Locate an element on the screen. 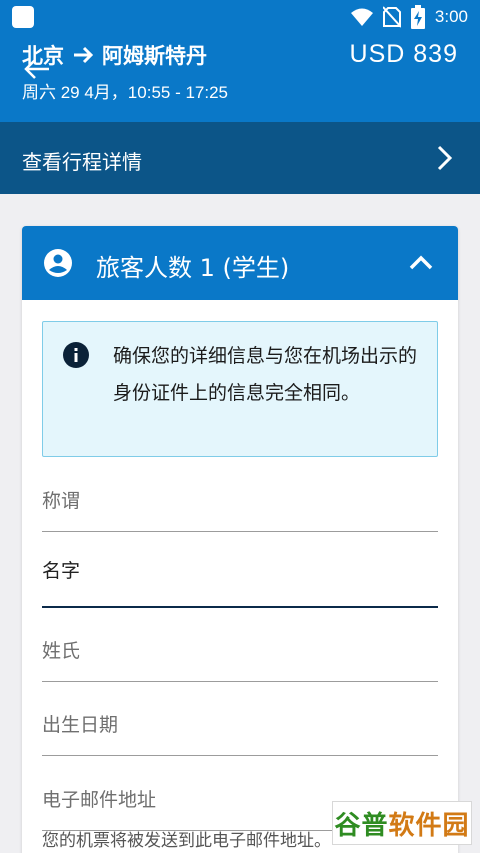 This screenshot has width=480, height=853. email-helper-text: 您的机票将被发送到此电子邮件地址。 is located at coordinates (186, 841).